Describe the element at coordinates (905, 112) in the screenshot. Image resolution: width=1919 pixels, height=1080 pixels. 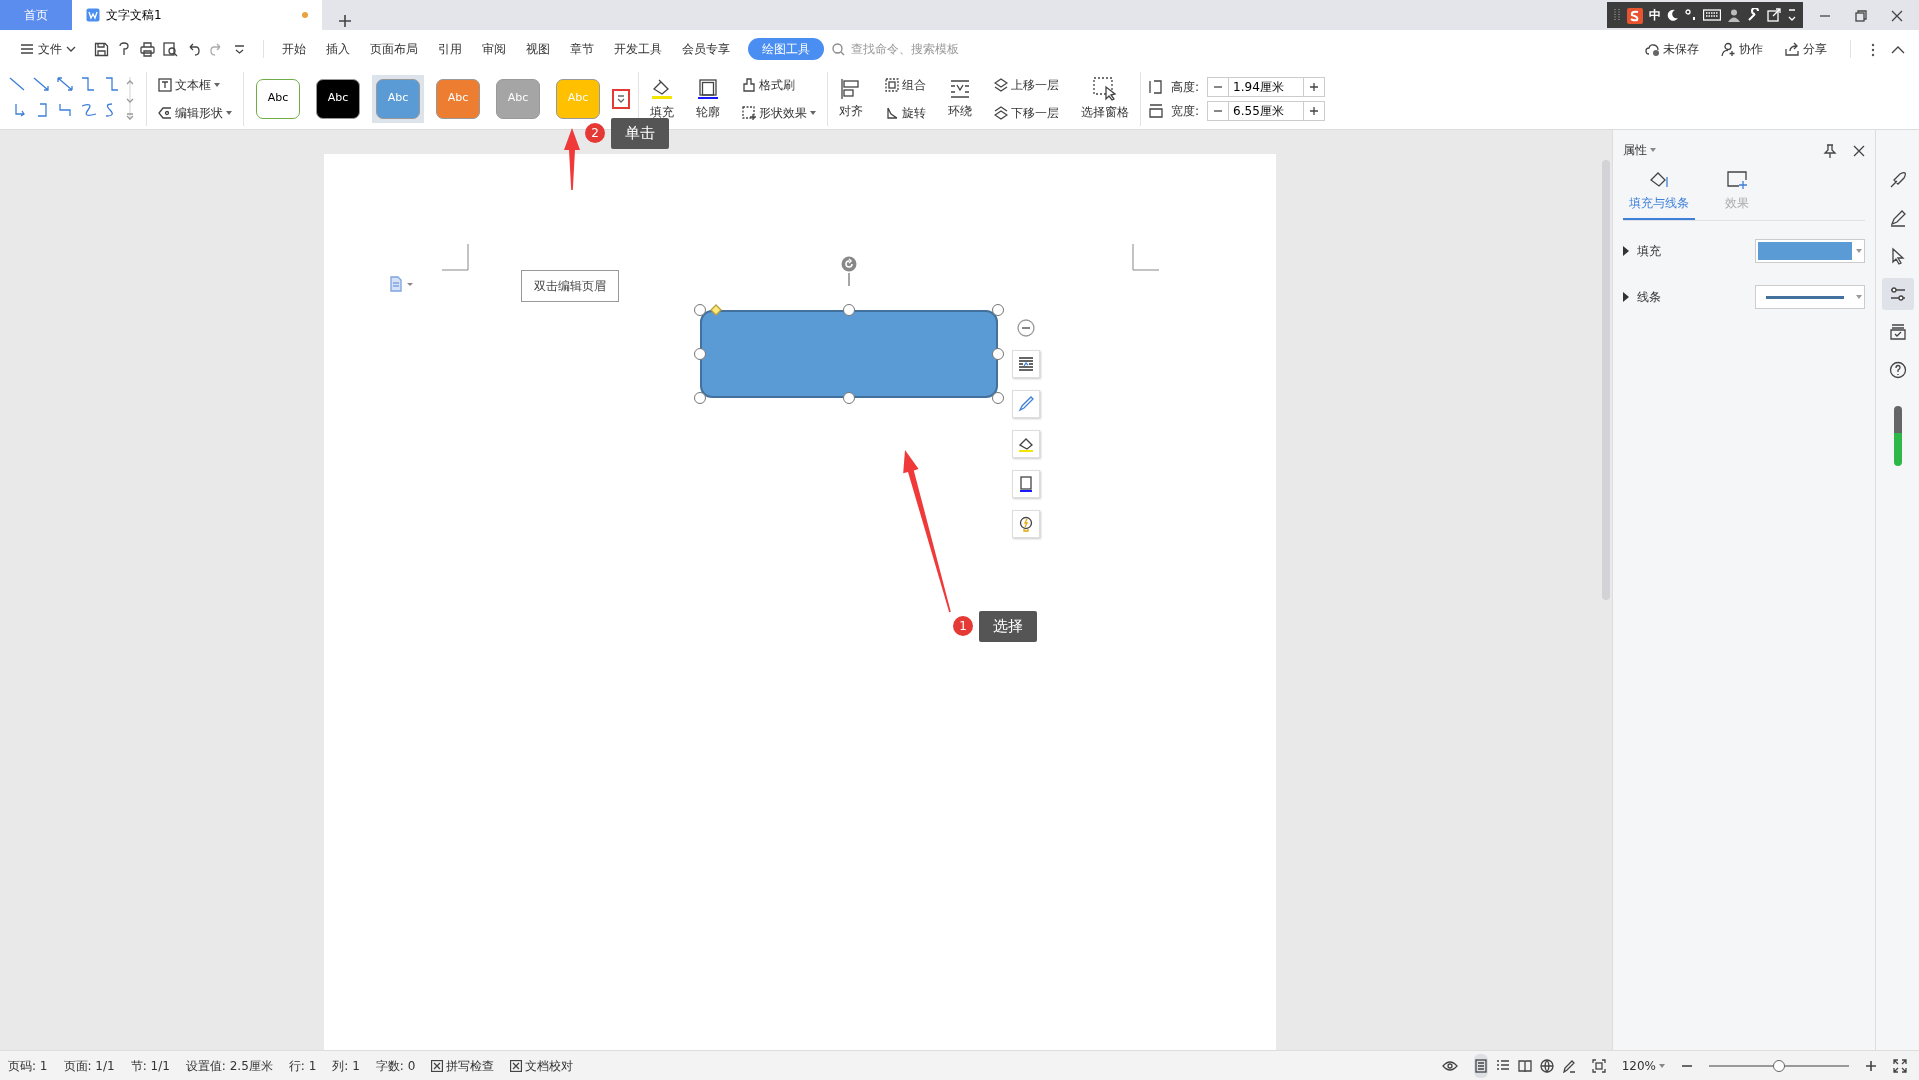
I see `rotate-button: 旋转` at that location.